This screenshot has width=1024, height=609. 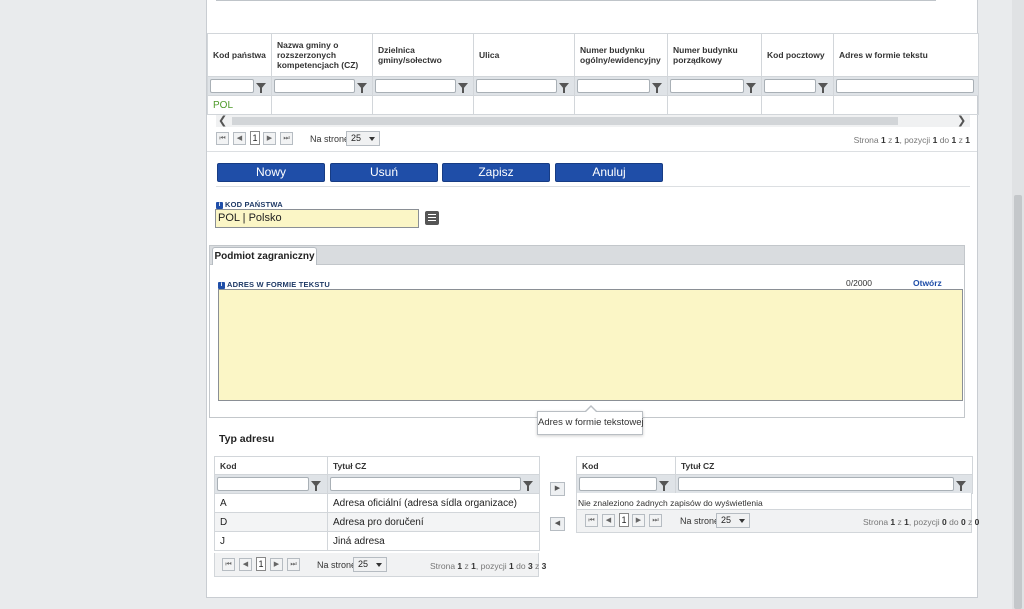 I want to click on cell-title: Adresa pro doručení, so click(x=433, y=522).